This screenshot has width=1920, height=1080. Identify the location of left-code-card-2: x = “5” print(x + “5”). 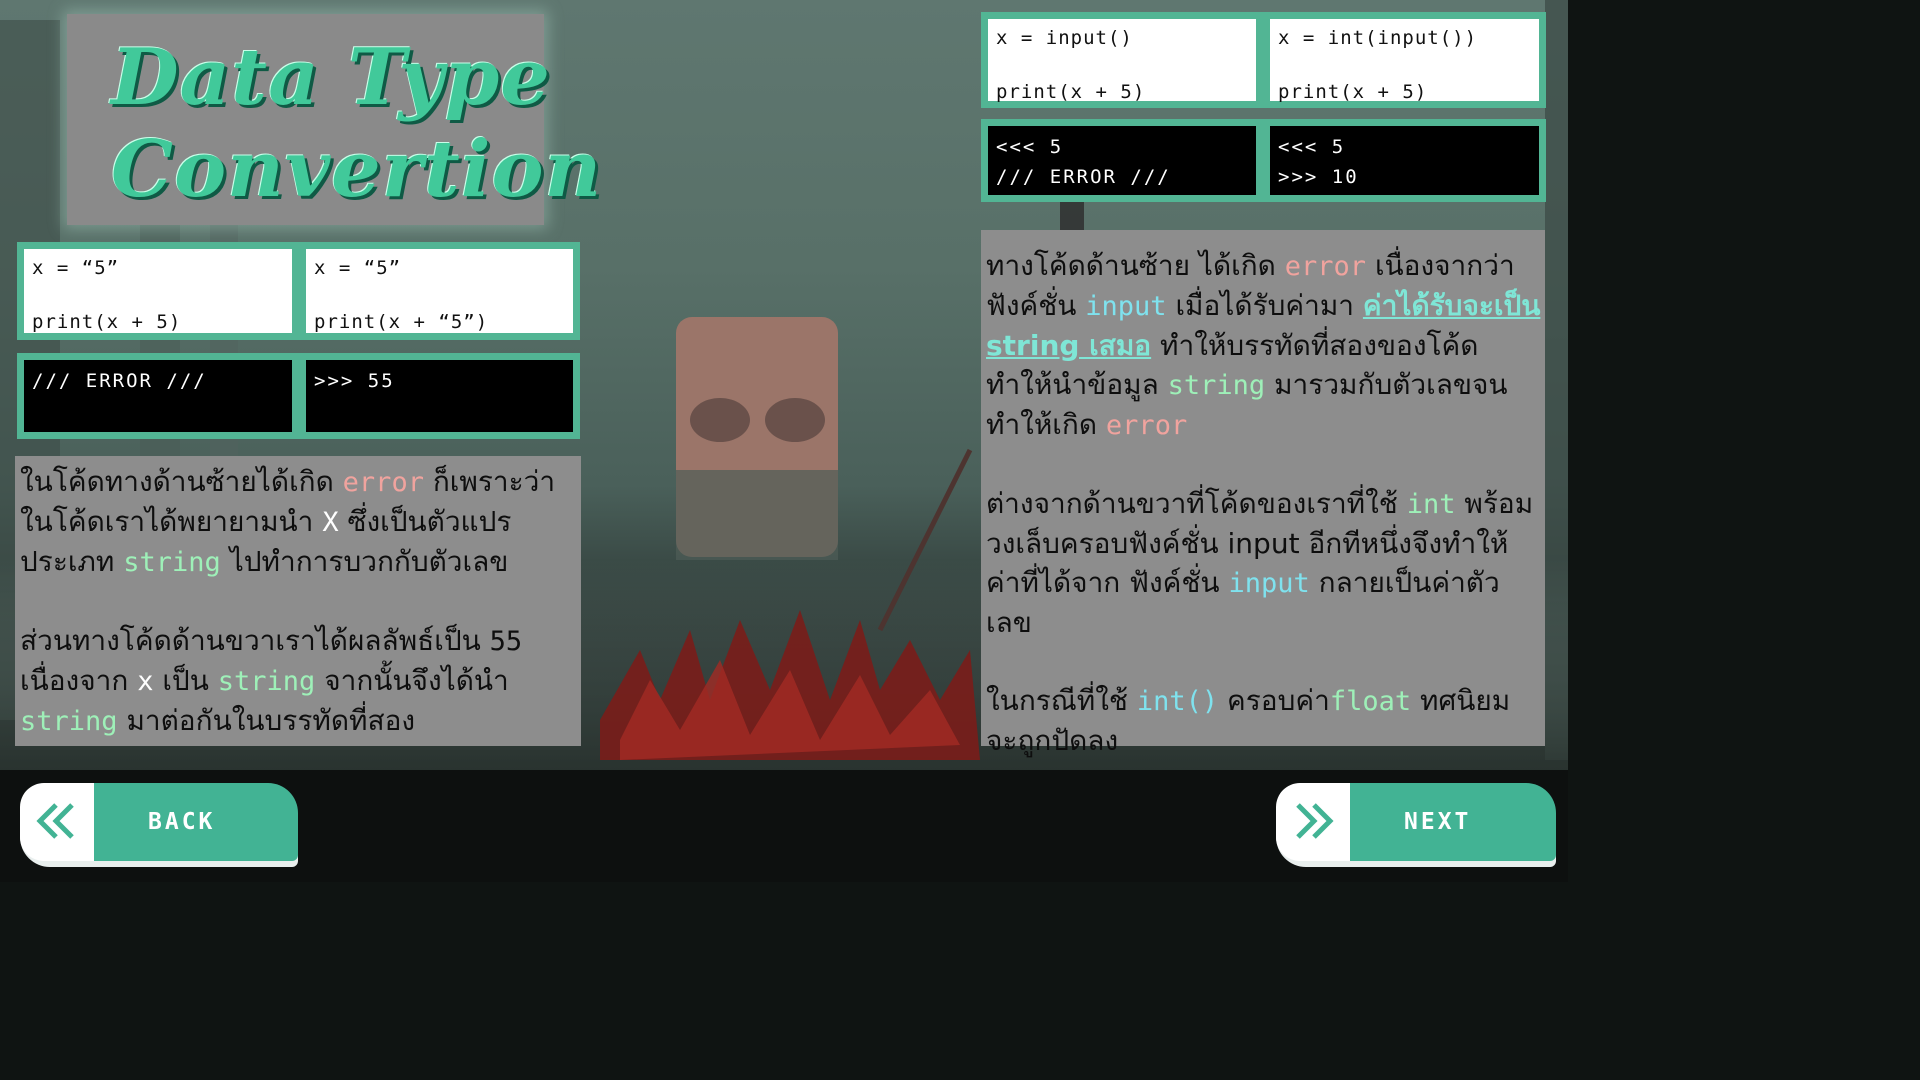
(439, 291).